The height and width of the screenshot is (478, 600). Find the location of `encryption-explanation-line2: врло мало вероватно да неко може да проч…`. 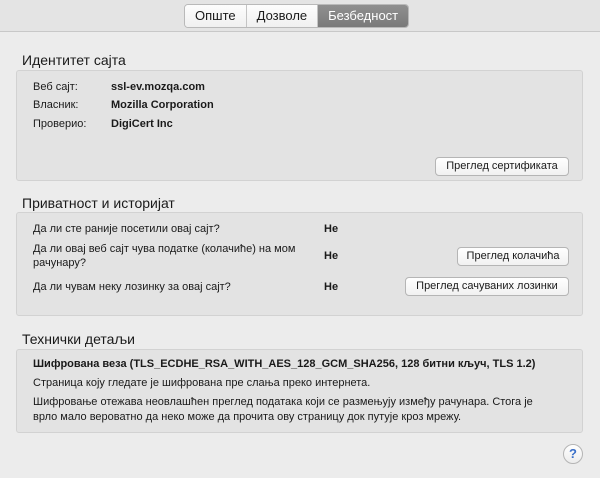

encryption-explanation-line2: врло мало вероватно да неко може да проч… is located at coordinates (247, 417).